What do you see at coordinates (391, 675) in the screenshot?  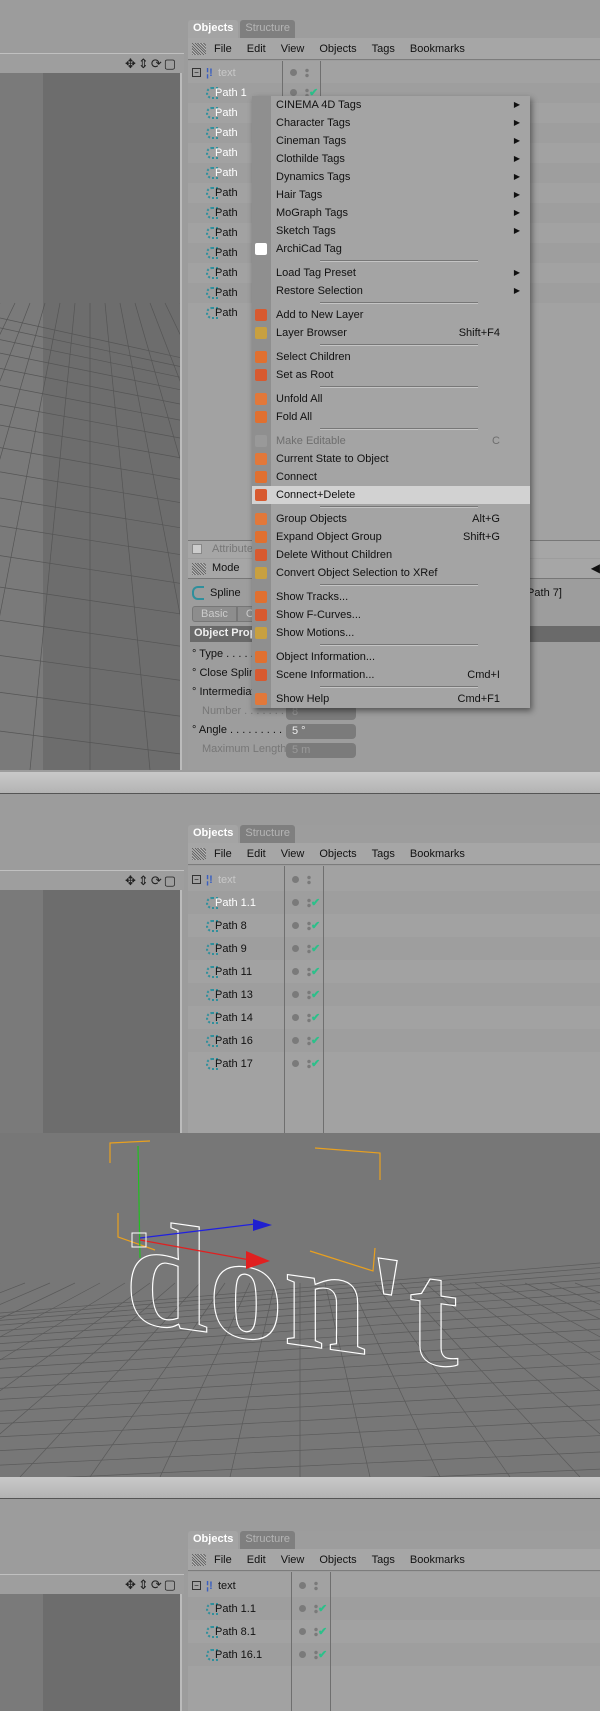 I see `menu-item-scene-information: Scene Information... Cmd+I` at bounding box center [391, 675].